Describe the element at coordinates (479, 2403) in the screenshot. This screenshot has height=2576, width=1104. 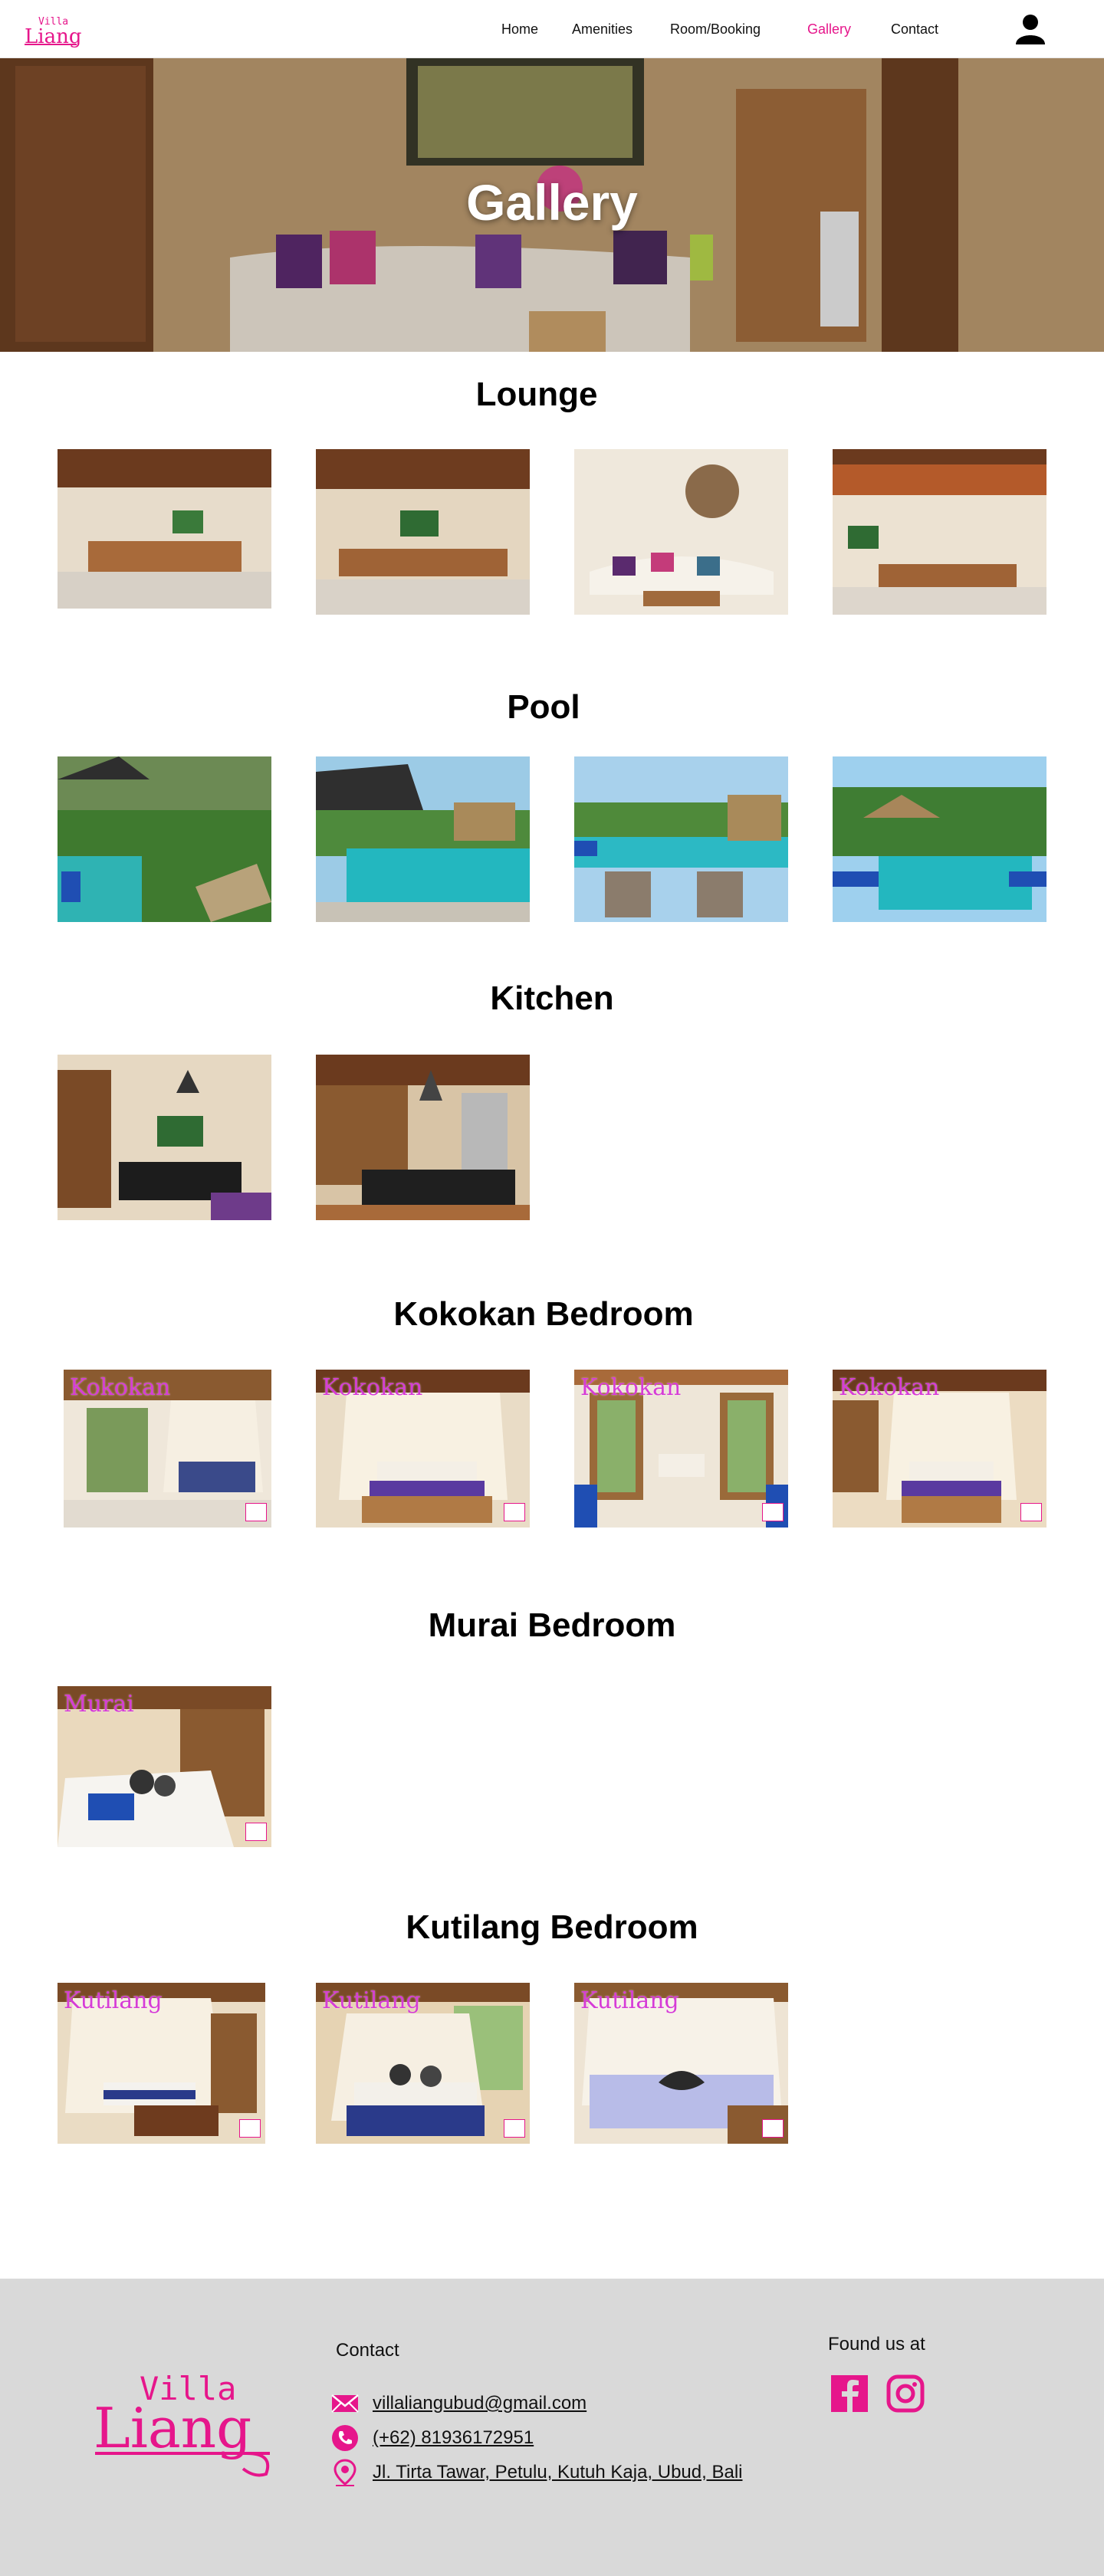
I see `contact-email-link: villaliangubud@gmail.com` at that location.